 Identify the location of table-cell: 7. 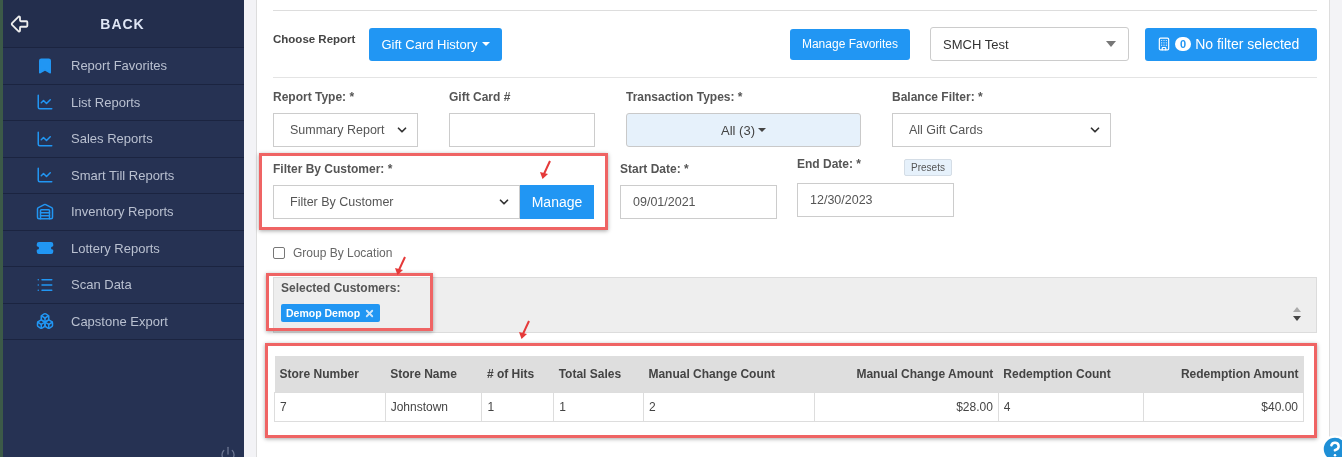
(330, 406).